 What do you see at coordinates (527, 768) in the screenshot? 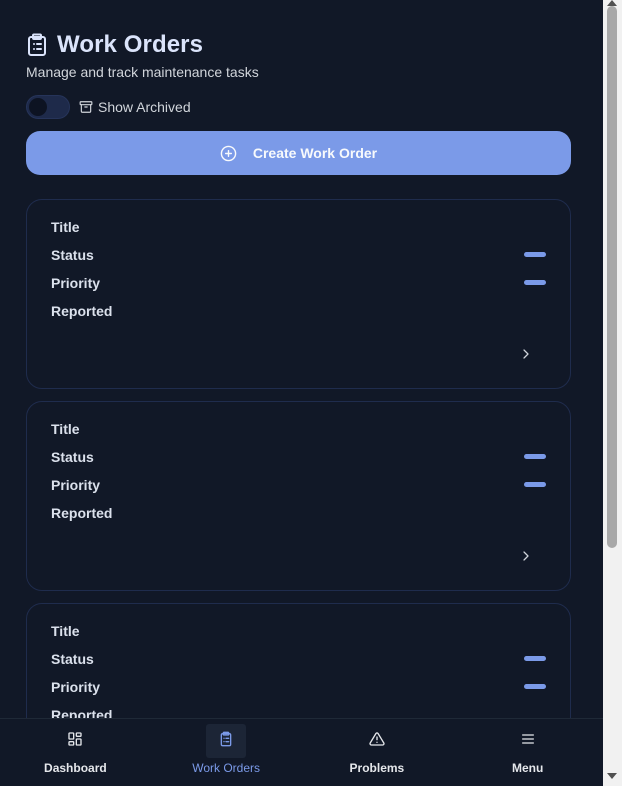
I see `nav-label-menu: Menu` at bounding box center [527, 768].